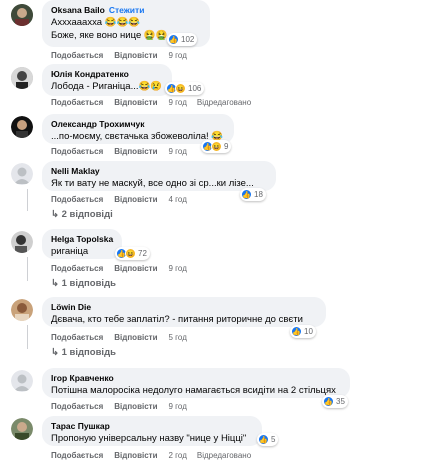 Image resolution: width=444 pixels, height=474 pixels. Describe the element at coordinates (127, 10) in the screenshot. I see `follow-link: Стежити` at that location.